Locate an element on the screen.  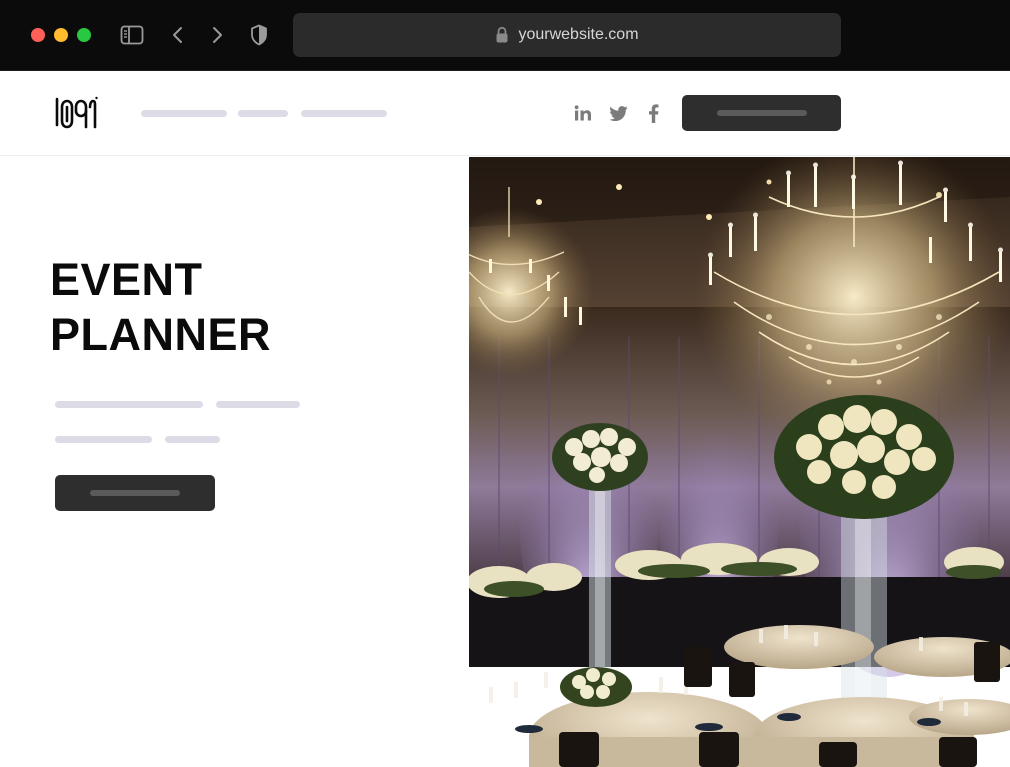
window-maximize-button is located at coordinates (84, 35).